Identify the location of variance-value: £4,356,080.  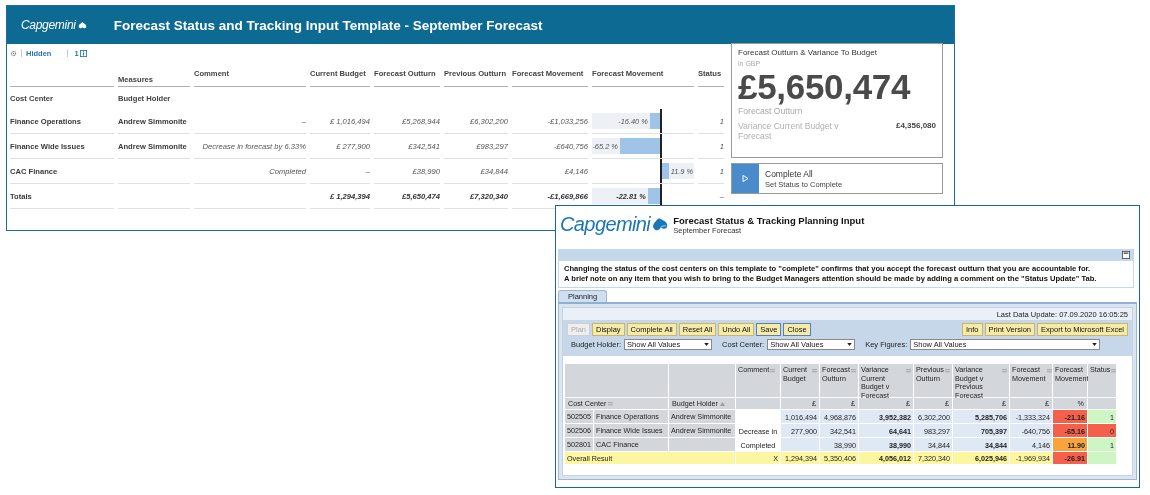
(915, 126).